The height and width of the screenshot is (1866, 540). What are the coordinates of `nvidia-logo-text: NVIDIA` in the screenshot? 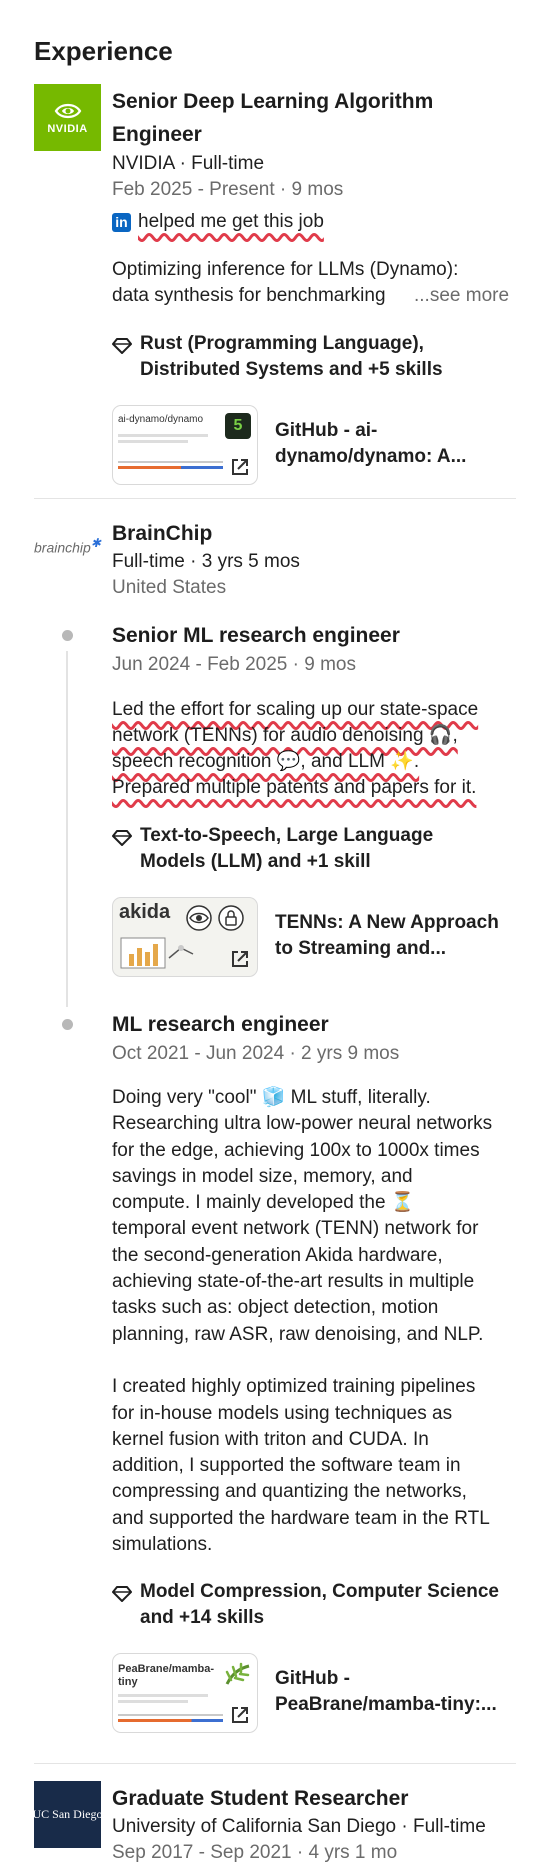 It's located at (67, 128).